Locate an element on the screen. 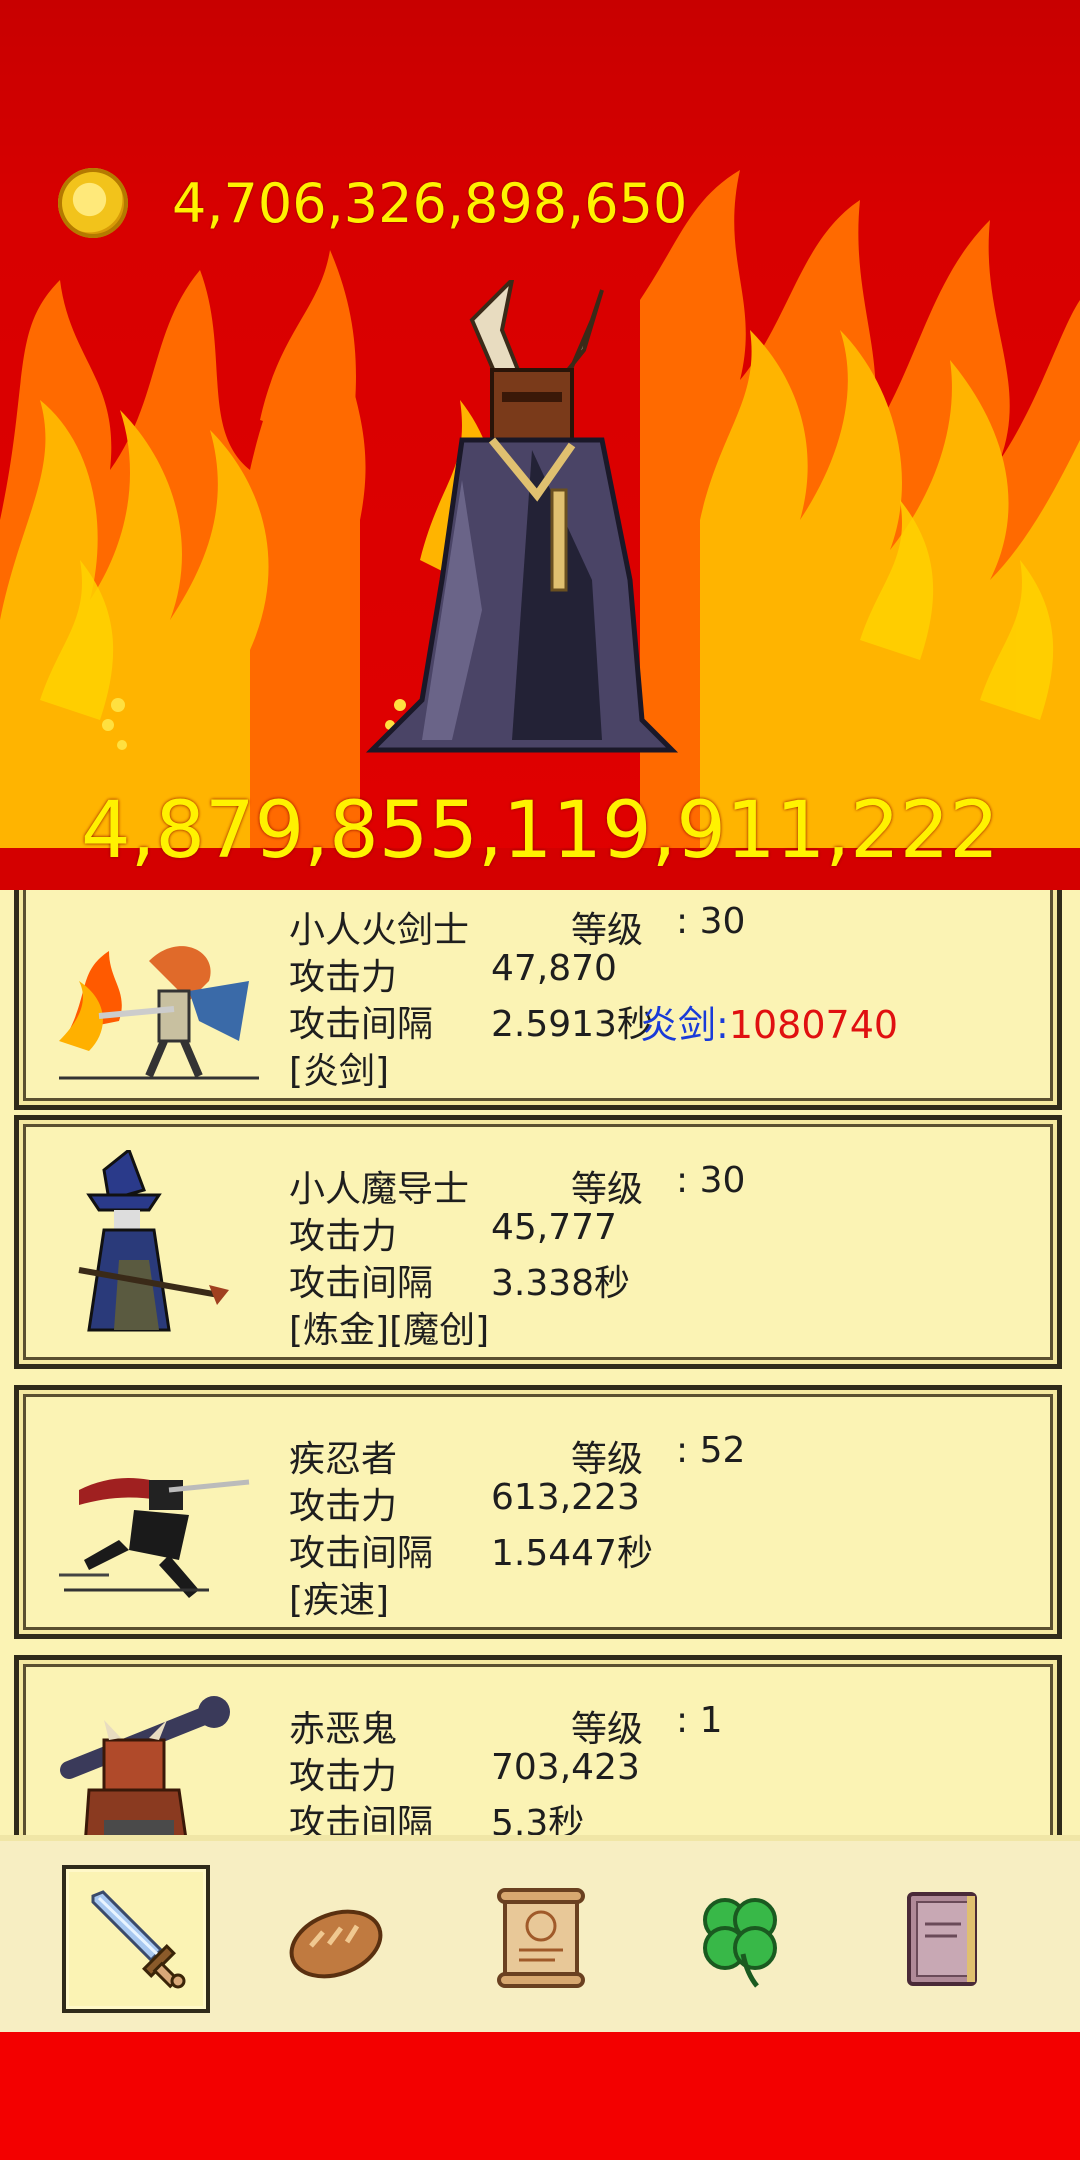 The width and height of the screenshot is (1080, 2160). nav-scroll-button is located at coordinates (540, 1939).